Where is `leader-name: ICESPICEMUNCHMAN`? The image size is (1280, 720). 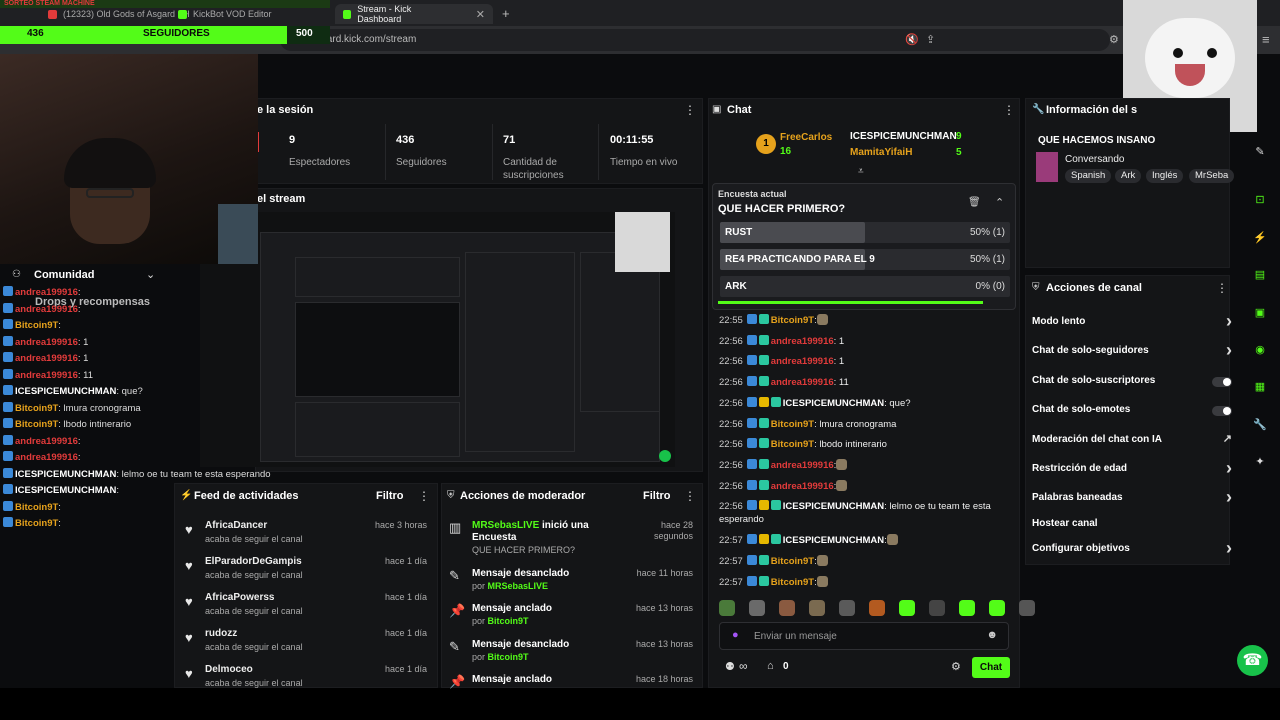
leader-name: ICESPICEMUNCHMAN is located at coordinates (903, 136).